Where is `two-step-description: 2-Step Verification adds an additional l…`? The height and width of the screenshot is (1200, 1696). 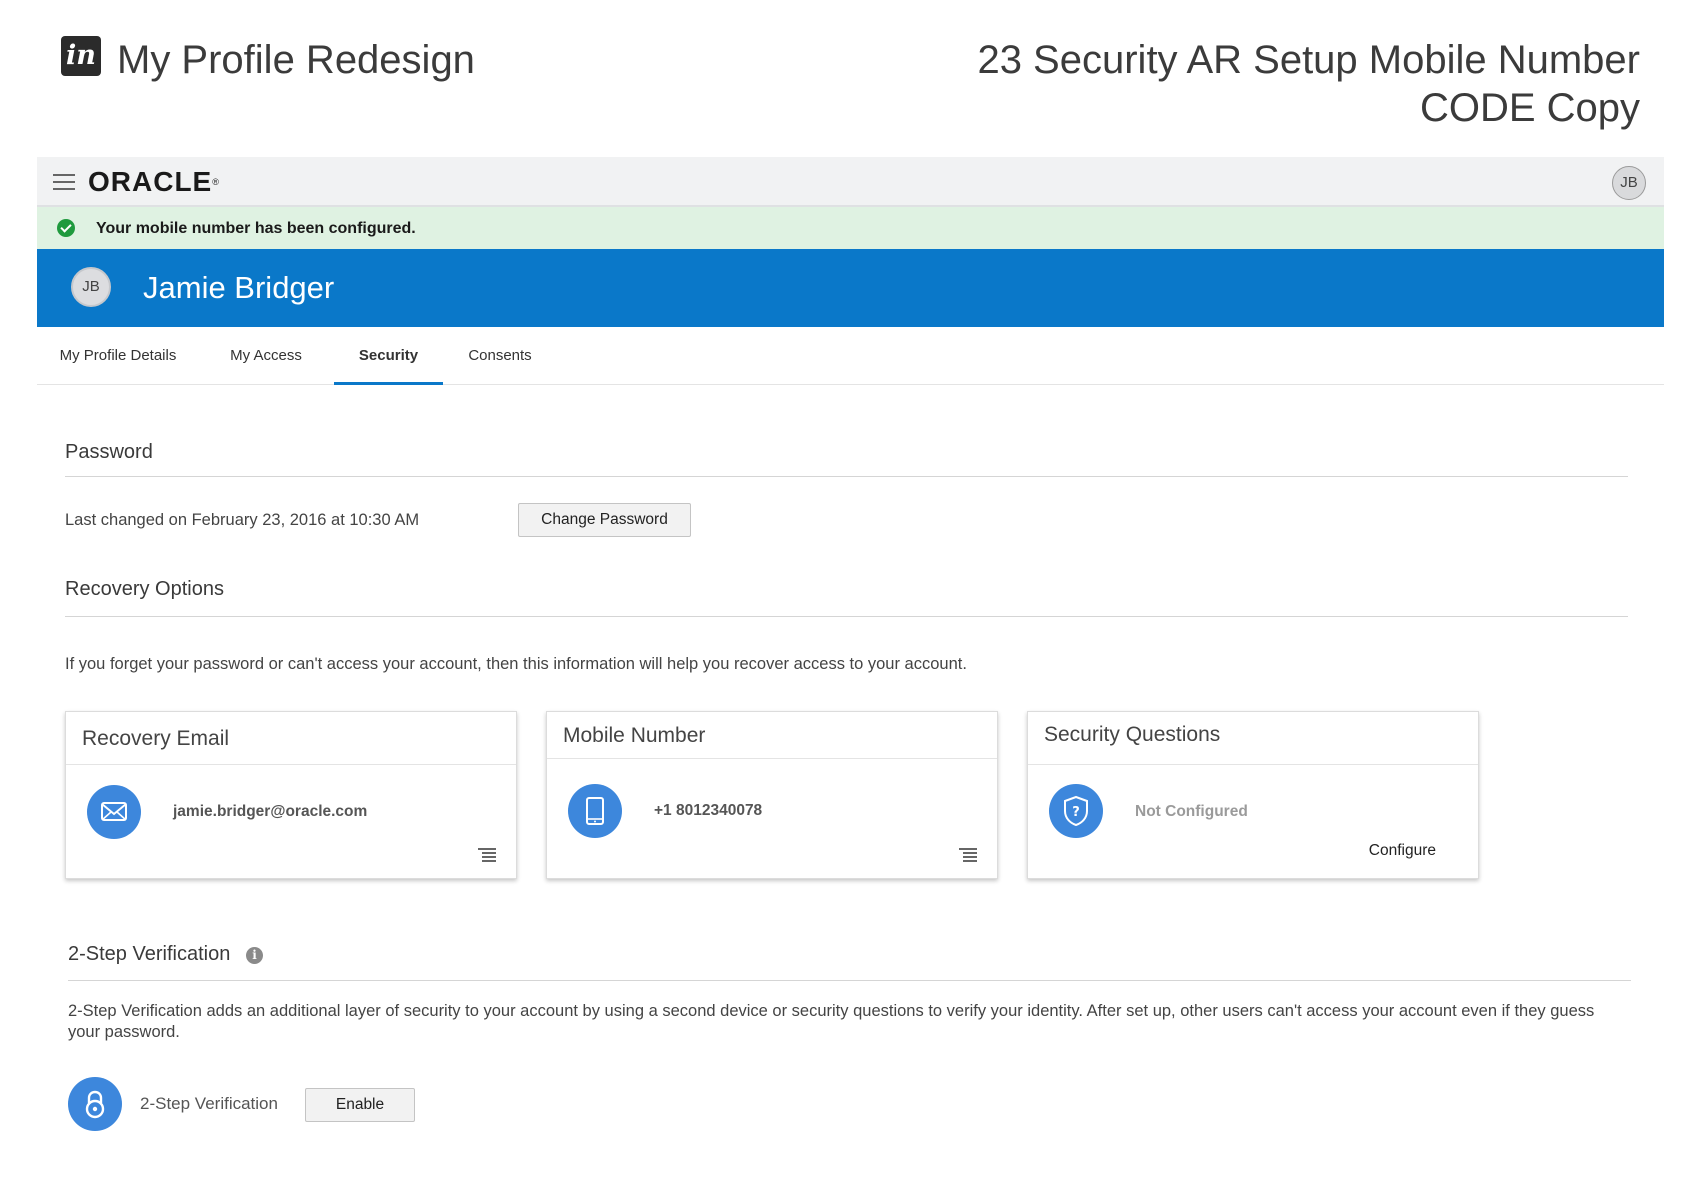
two-step-description: 2-Step Verification adds an additional l… is located at coordinates (831, 1021).